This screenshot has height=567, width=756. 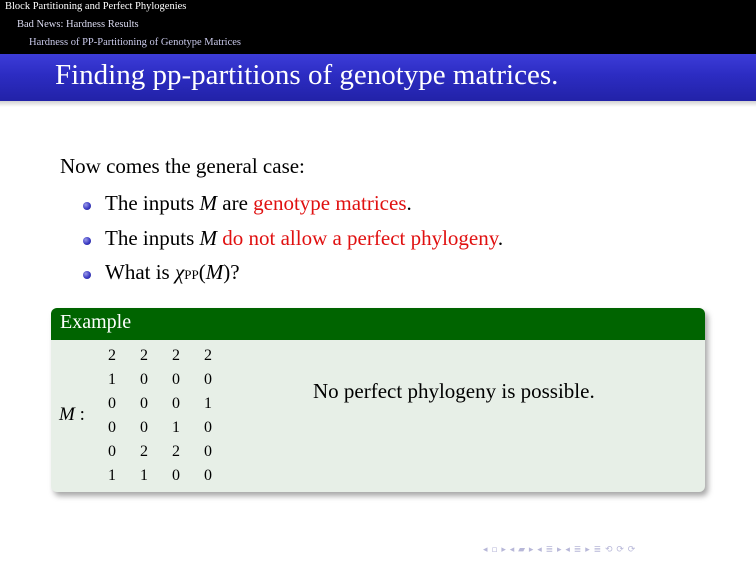 What do you see at coordinates (378, 324) in the screenshot?
I see `example-block-header: Example` at bounding box center [378, 324].